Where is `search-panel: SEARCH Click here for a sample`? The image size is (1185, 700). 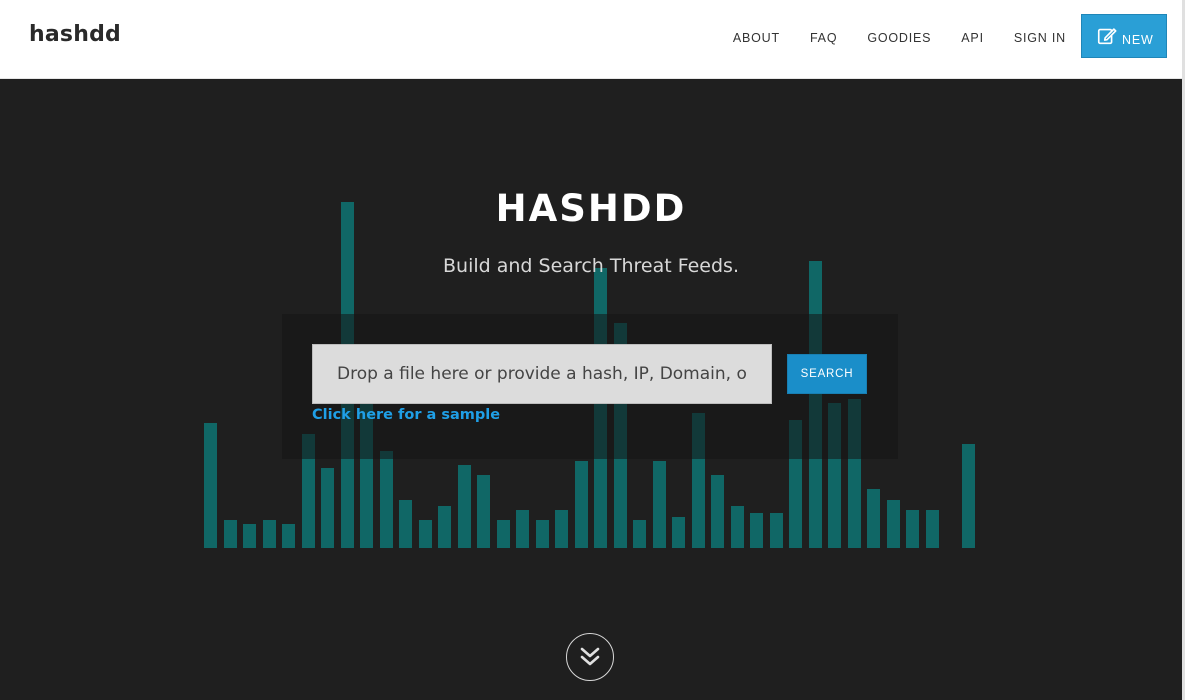
search-panel: SEARCH Click here for a sample is located at coordinates (590, 386).